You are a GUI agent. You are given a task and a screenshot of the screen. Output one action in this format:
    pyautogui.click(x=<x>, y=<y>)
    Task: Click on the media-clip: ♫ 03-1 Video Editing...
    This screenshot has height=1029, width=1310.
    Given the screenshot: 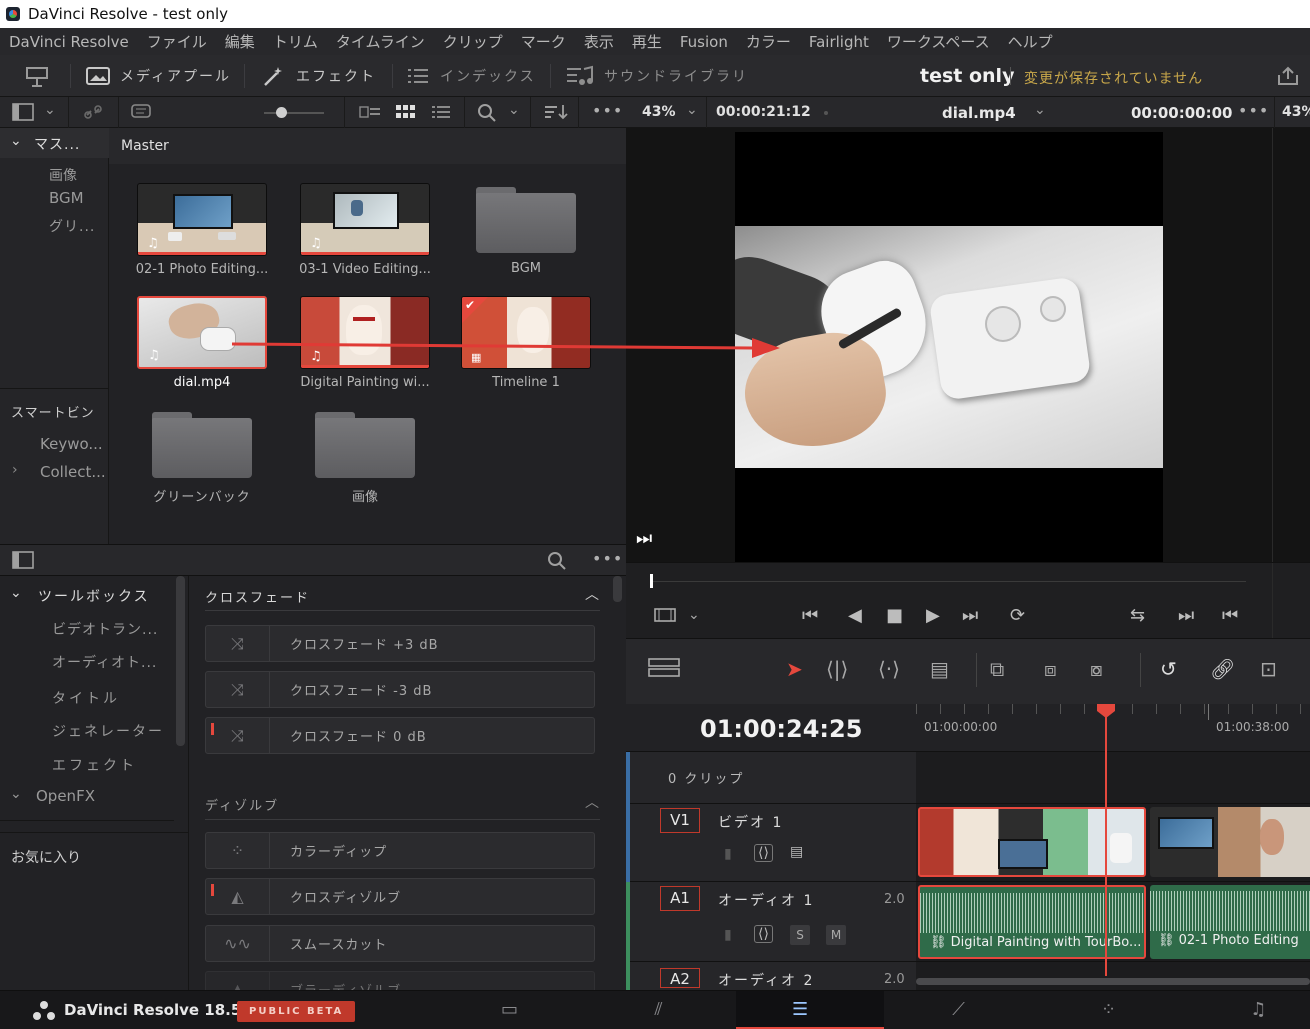 What is the action you would take?
    pyautogui.click(x=365, y=230)
    